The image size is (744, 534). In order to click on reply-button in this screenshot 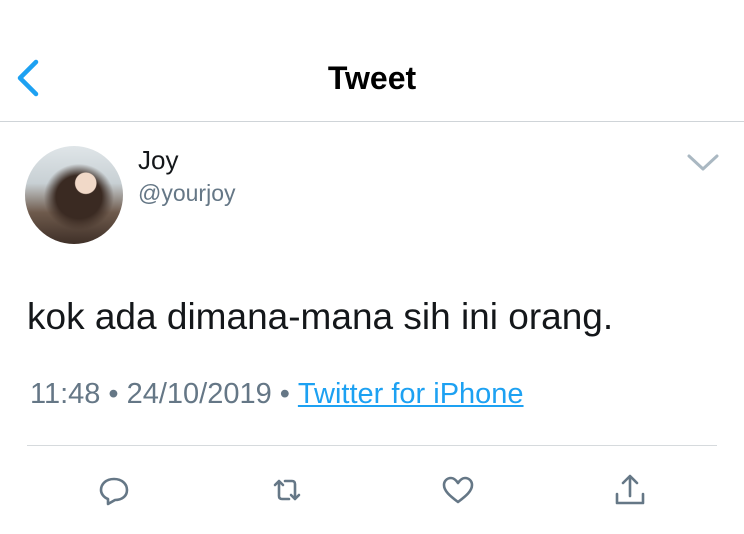, I will do `click(114, 490)`.